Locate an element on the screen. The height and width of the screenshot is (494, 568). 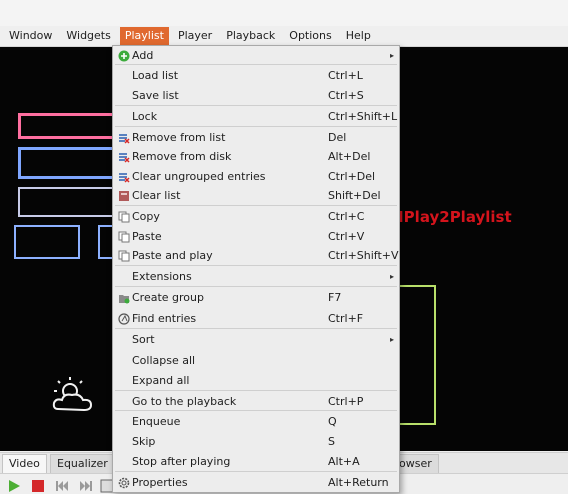
menu-item-shortcut: Ctrl+V is located at coordinates (346, 236).